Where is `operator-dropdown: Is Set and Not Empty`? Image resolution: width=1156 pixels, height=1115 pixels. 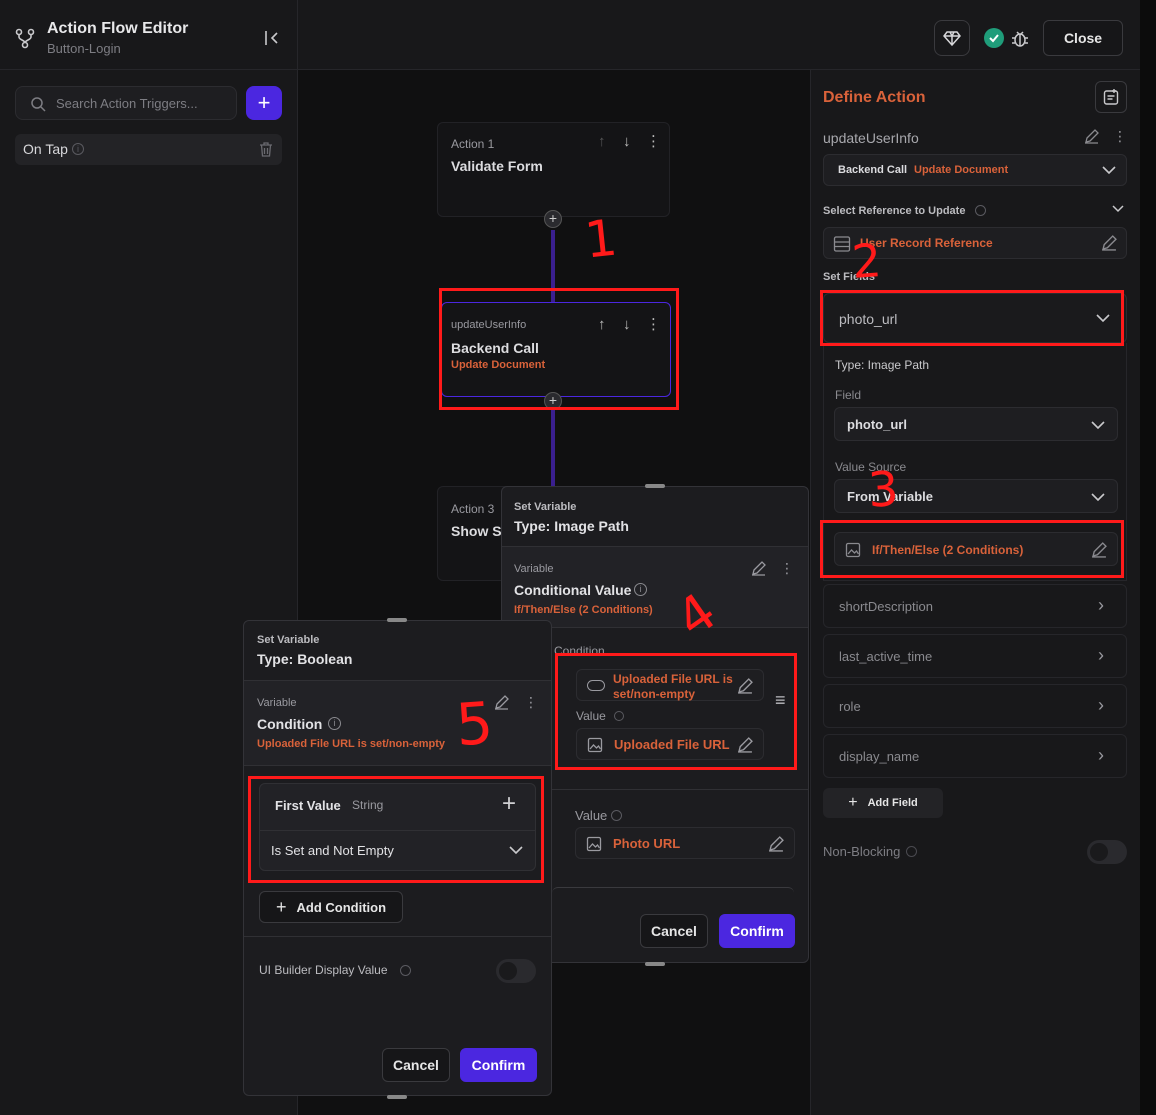 operator-dropdown: Is Set and Not Empty is located at coordinates (397, 850).